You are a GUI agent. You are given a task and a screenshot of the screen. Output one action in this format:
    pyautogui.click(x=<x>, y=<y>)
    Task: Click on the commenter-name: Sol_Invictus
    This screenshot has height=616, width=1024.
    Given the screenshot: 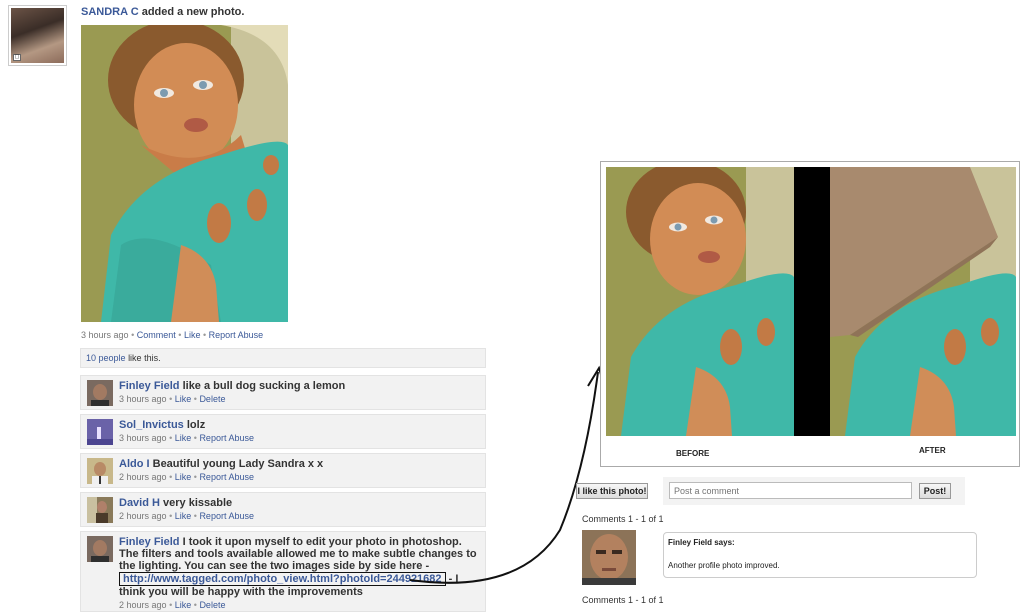 What is the action you would take?
    pyautogui.click(x=151, y=425)
    